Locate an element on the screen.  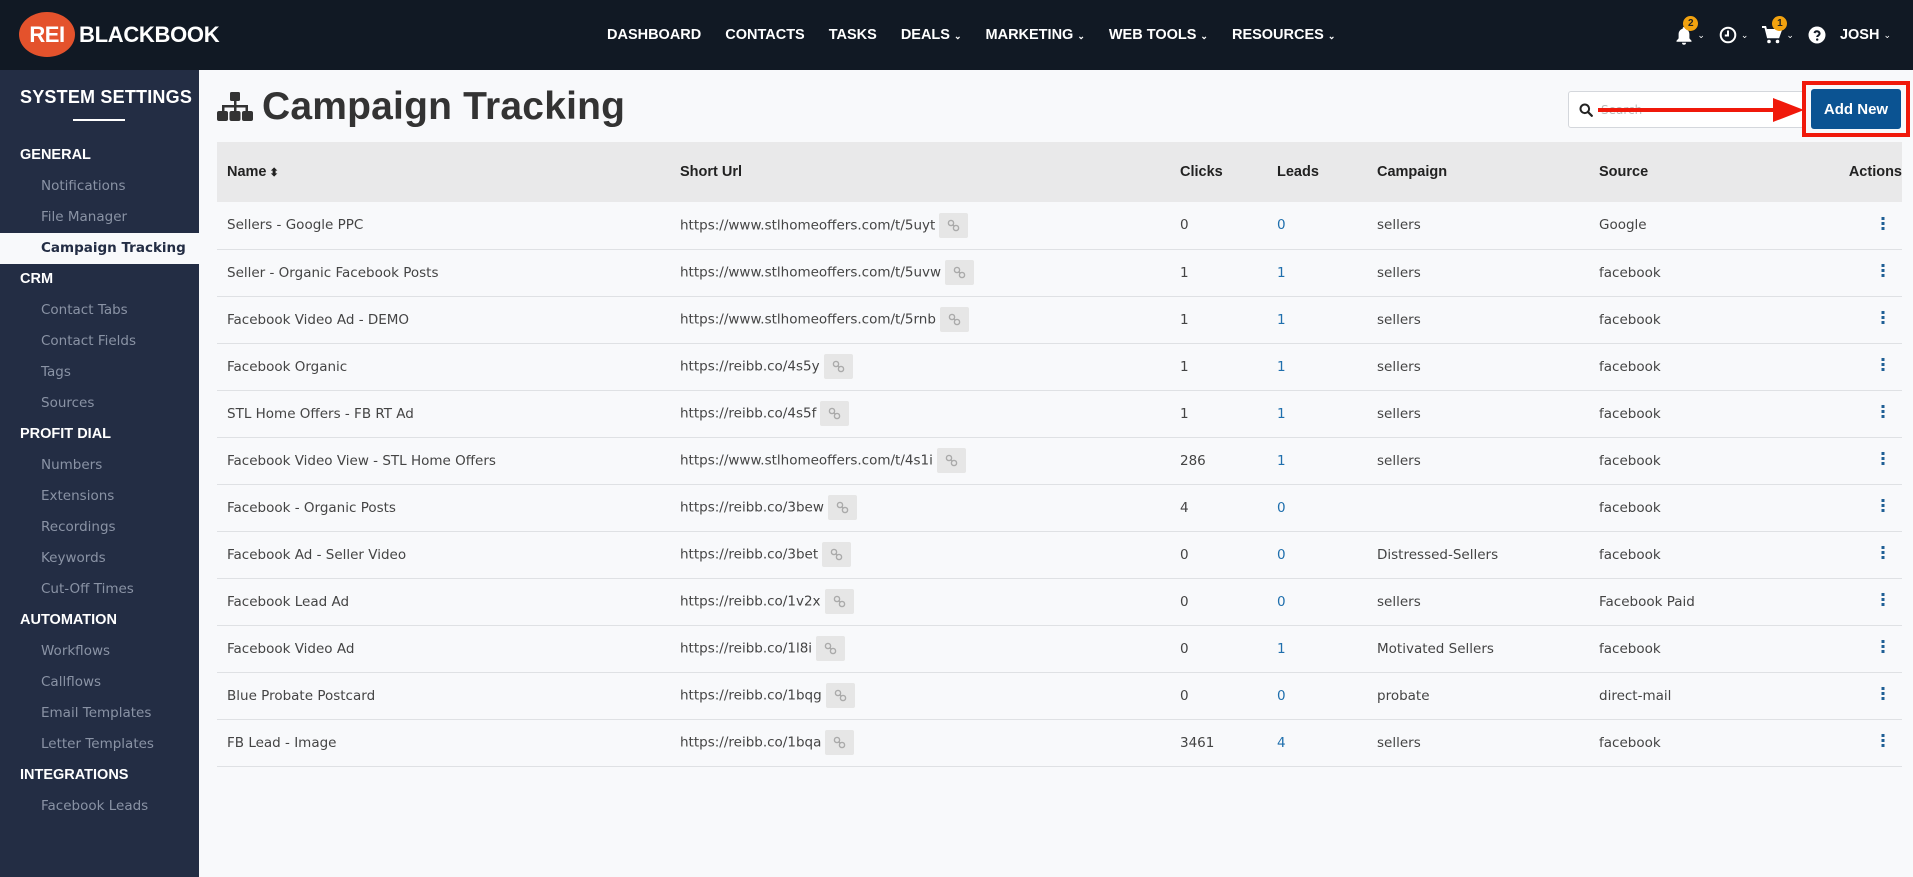
notifications-button: 2 ⌄ is located at coordinates (1690, 30).